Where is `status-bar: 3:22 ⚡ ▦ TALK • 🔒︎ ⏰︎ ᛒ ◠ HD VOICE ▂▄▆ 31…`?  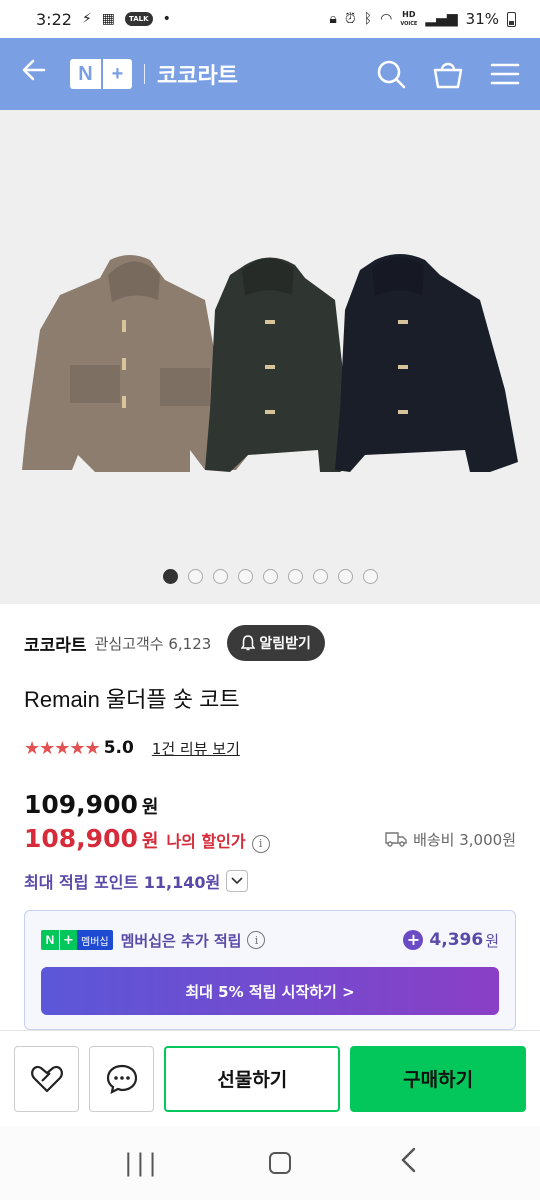
status-bar: 3:22 ⚡ ▦ TALK • 🔒︎ ⏰︎ ᛒ ◠ HD VOICE ▂▄▆ 31… is located at coordinates (270, 19).